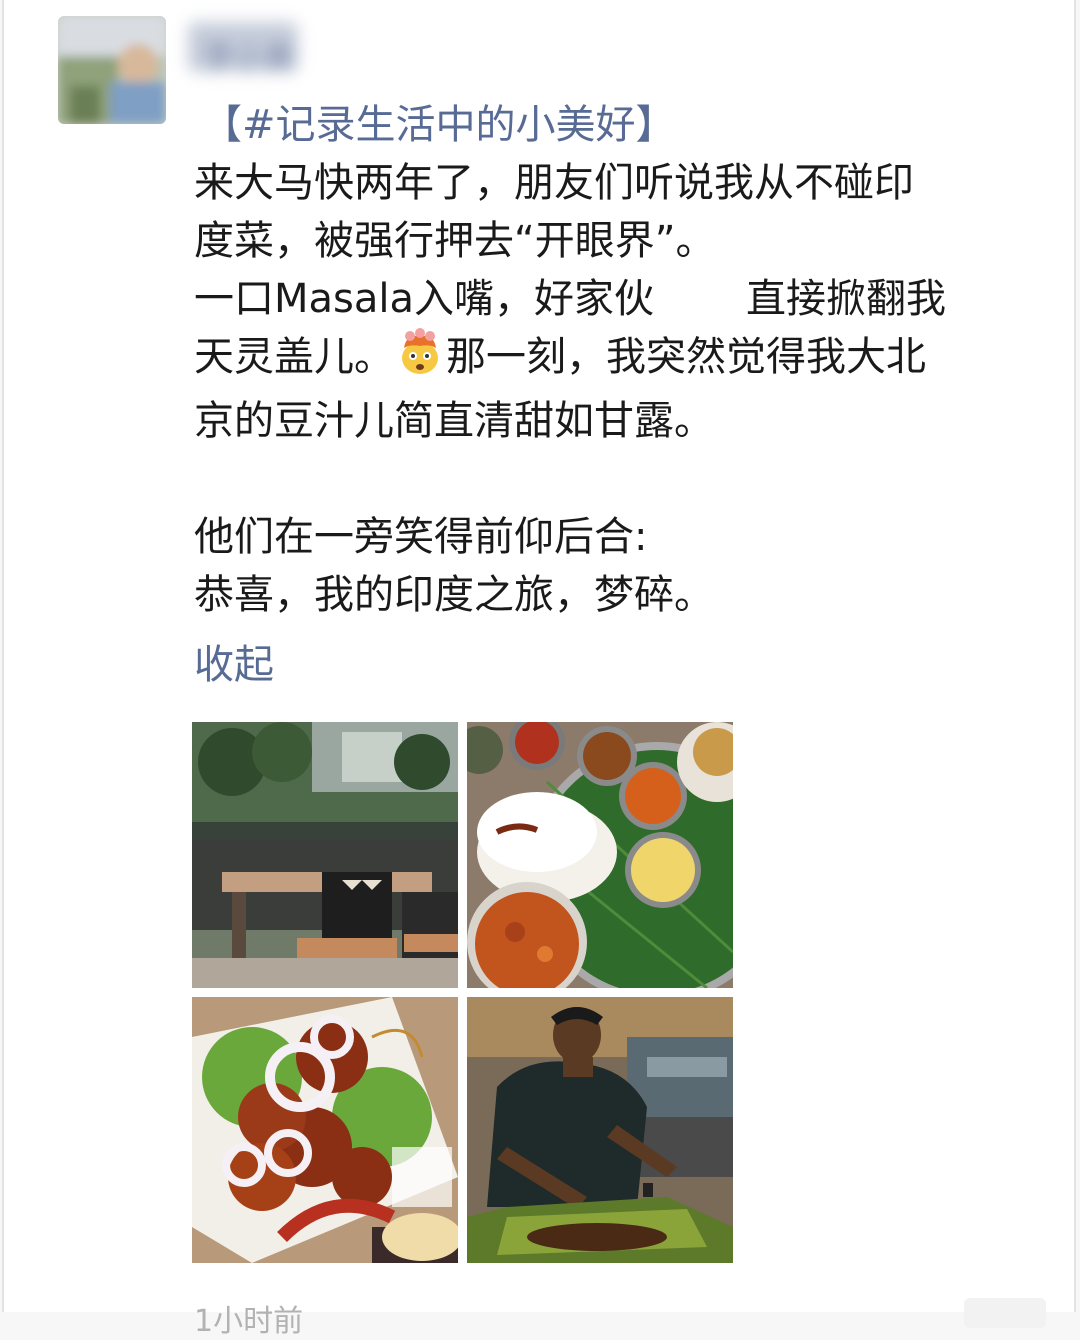  What do you see at coordinates (249, 1321) in the screenshot?
I see `post-timestamp: 1小时前` at bounding box center [249, 1321].